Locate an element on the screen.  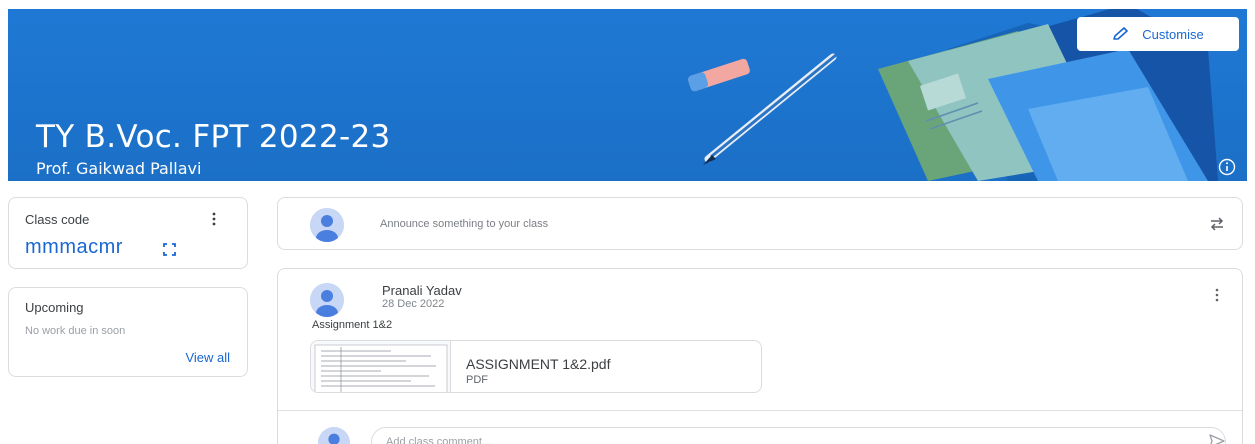
class-code-value: mmmacmr is located at coordinates (74, 247).